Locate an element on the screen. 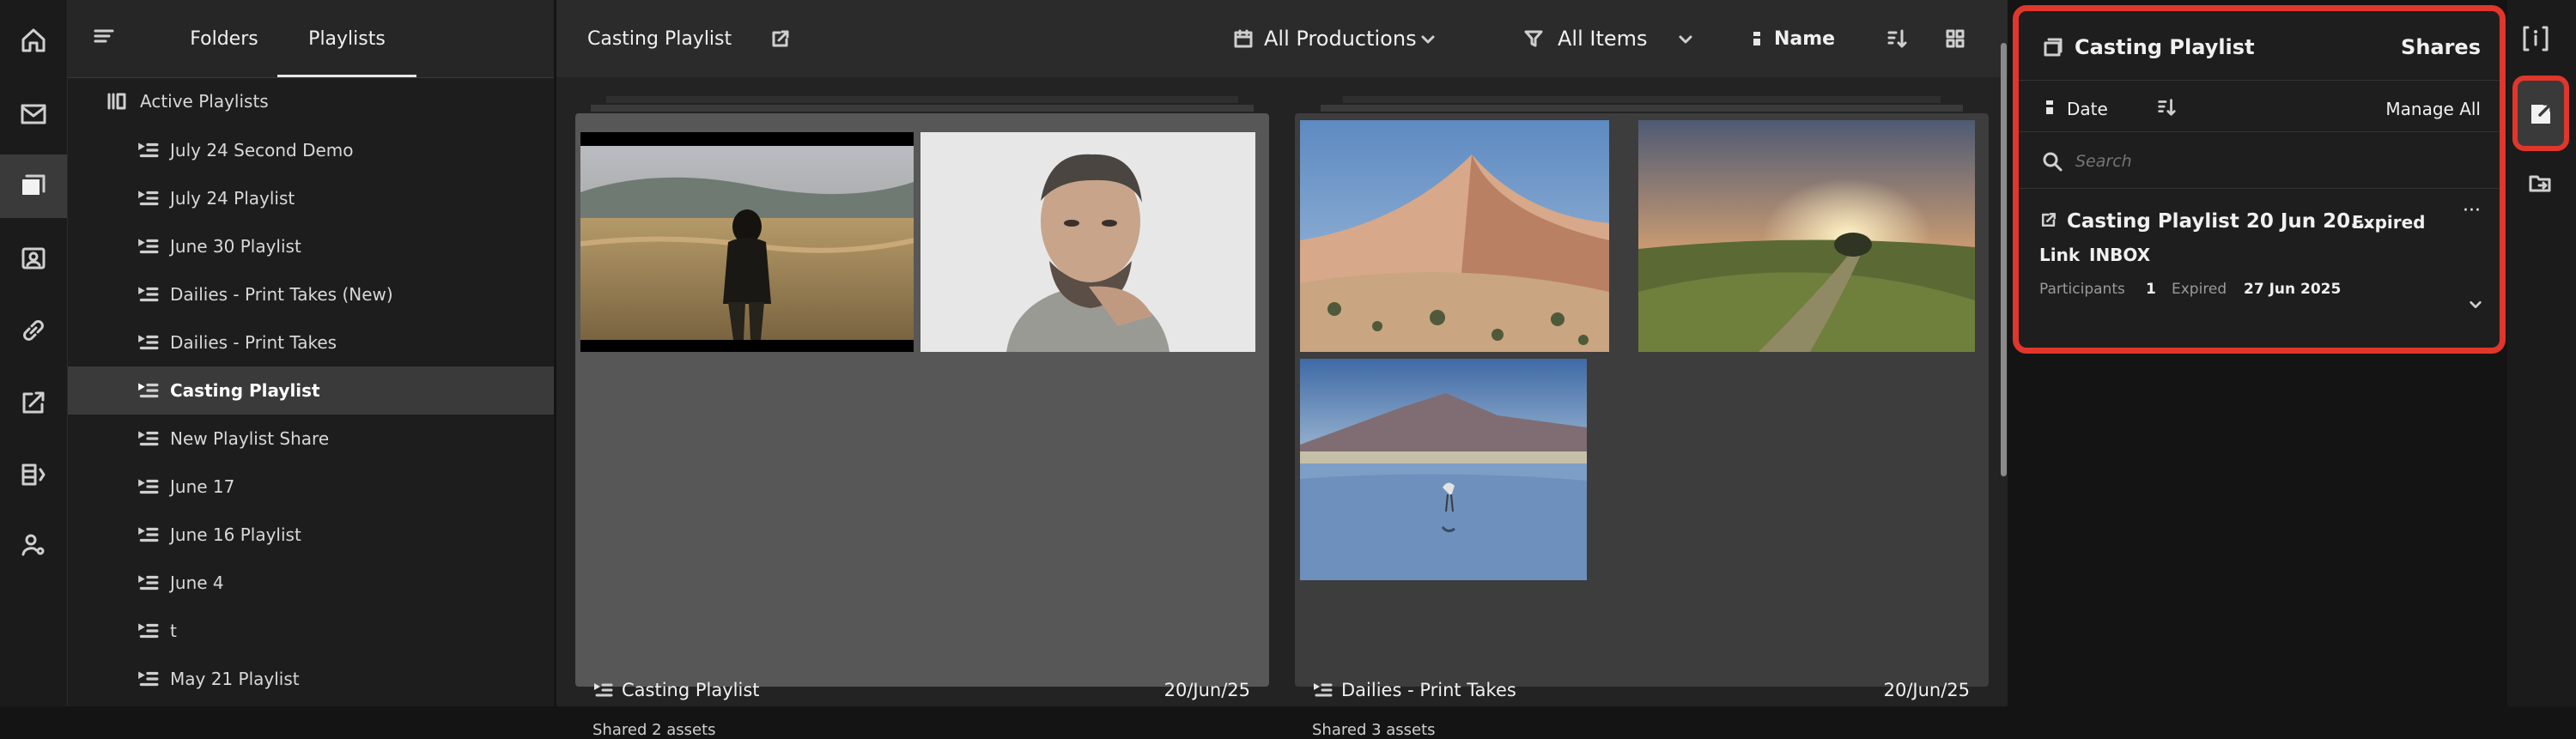 This screenshot has height=739, width=2576. productions-filter: All Productions is located at coordinates (1353, 38).